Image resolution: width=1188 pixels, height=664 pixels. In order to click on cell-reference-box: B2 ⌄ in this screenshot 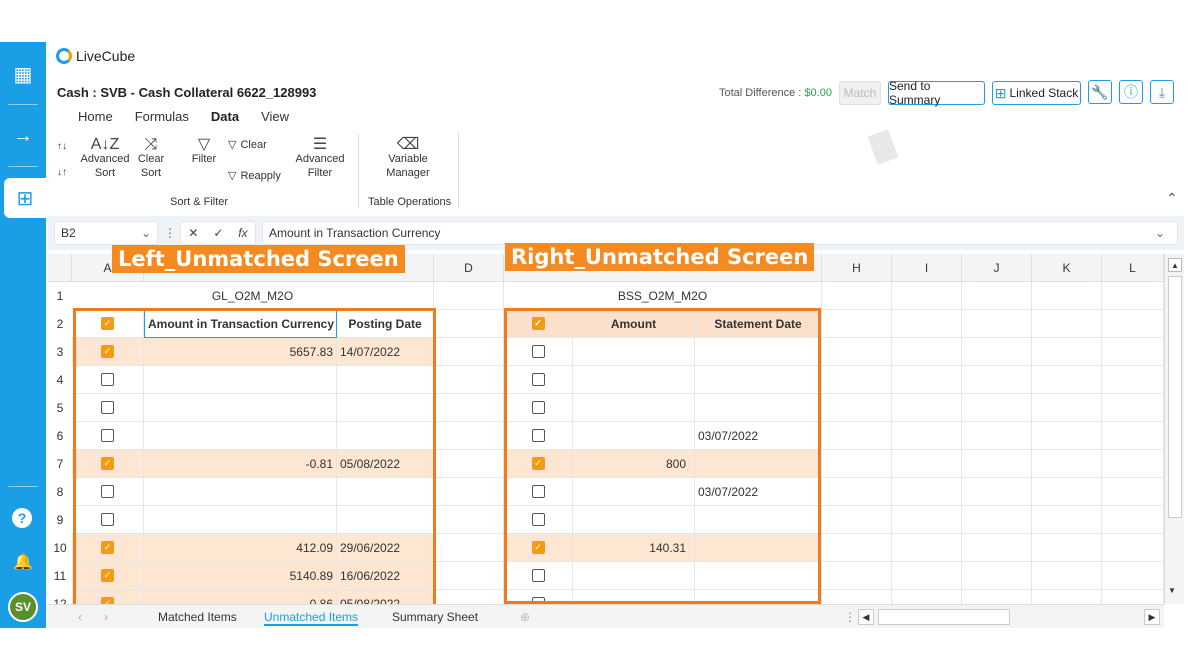, I will do `click(106, 233)`.